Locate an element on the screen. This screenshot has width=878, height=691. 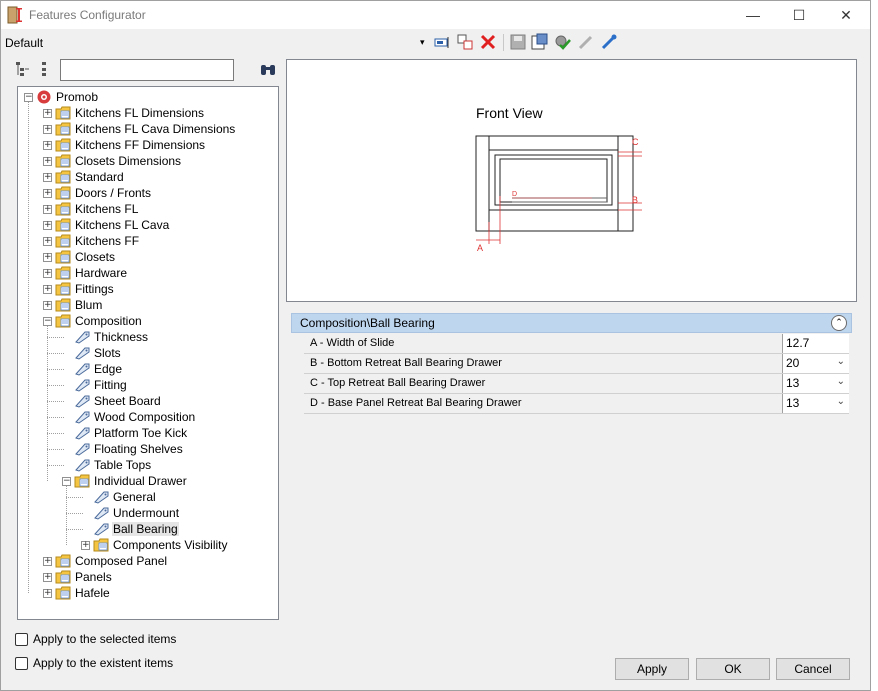
tree-node-label: Promob is located at coordinates (77, 97).